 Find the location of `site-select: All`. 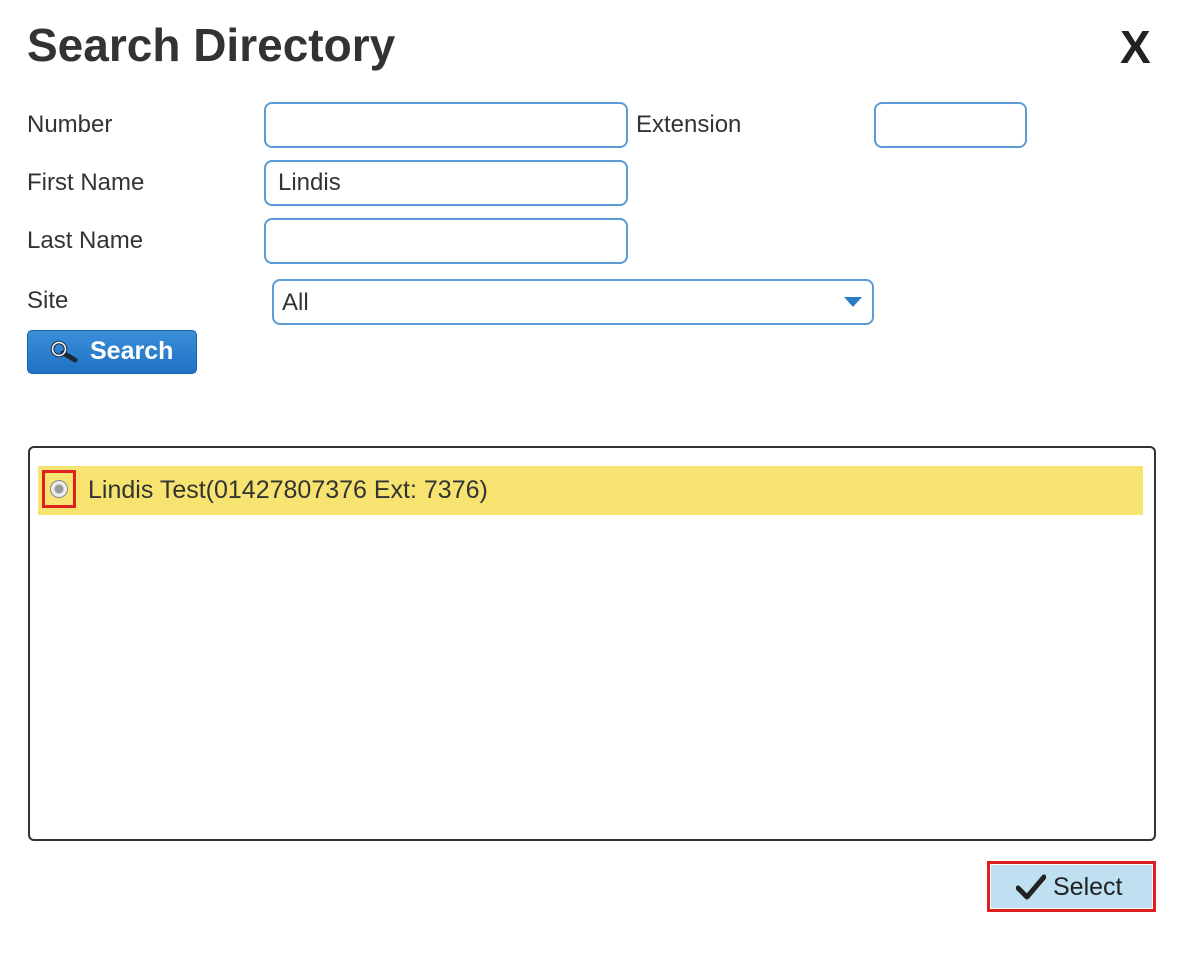

site-select: All is located at coordinates (573, 302).